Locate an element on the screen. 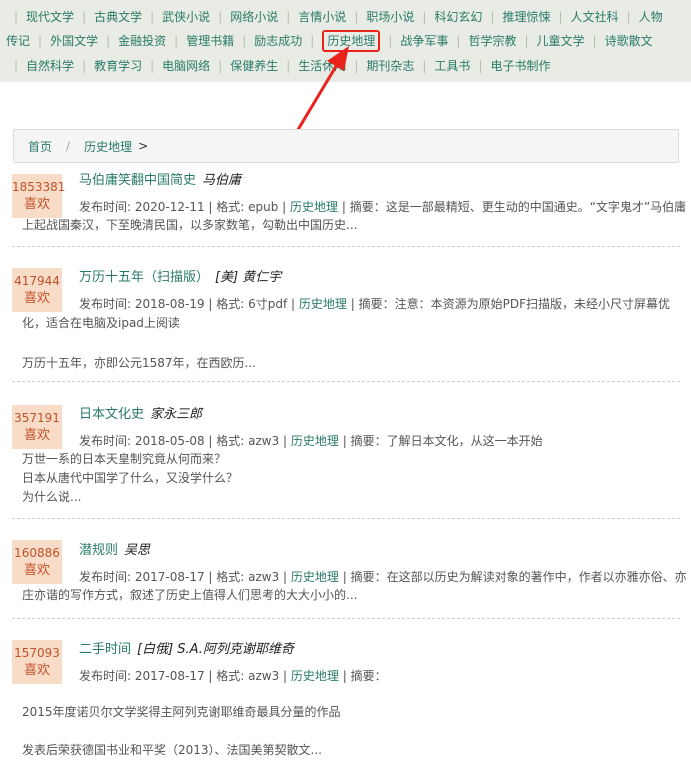 This screenshot has height=766, width=691. summary-line is located at coordinates (347, 343).